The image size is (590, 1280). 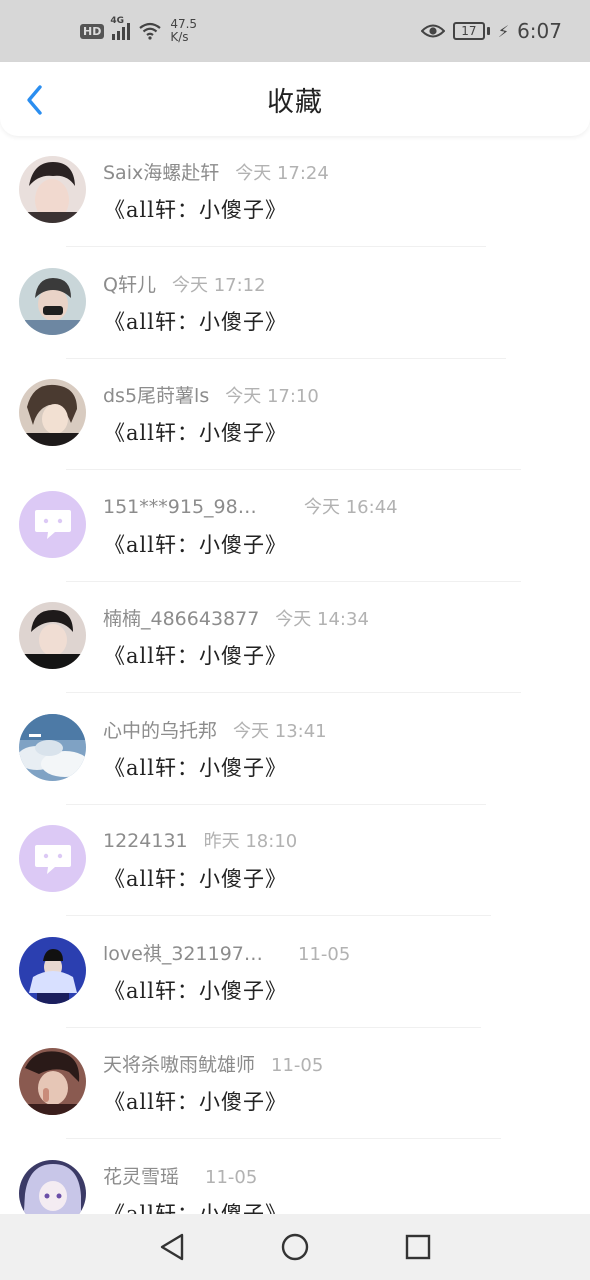 I want to click on list-item: love祺_3211970… 11-05 《all轩：小傻子》, so click(x=295, y=973).